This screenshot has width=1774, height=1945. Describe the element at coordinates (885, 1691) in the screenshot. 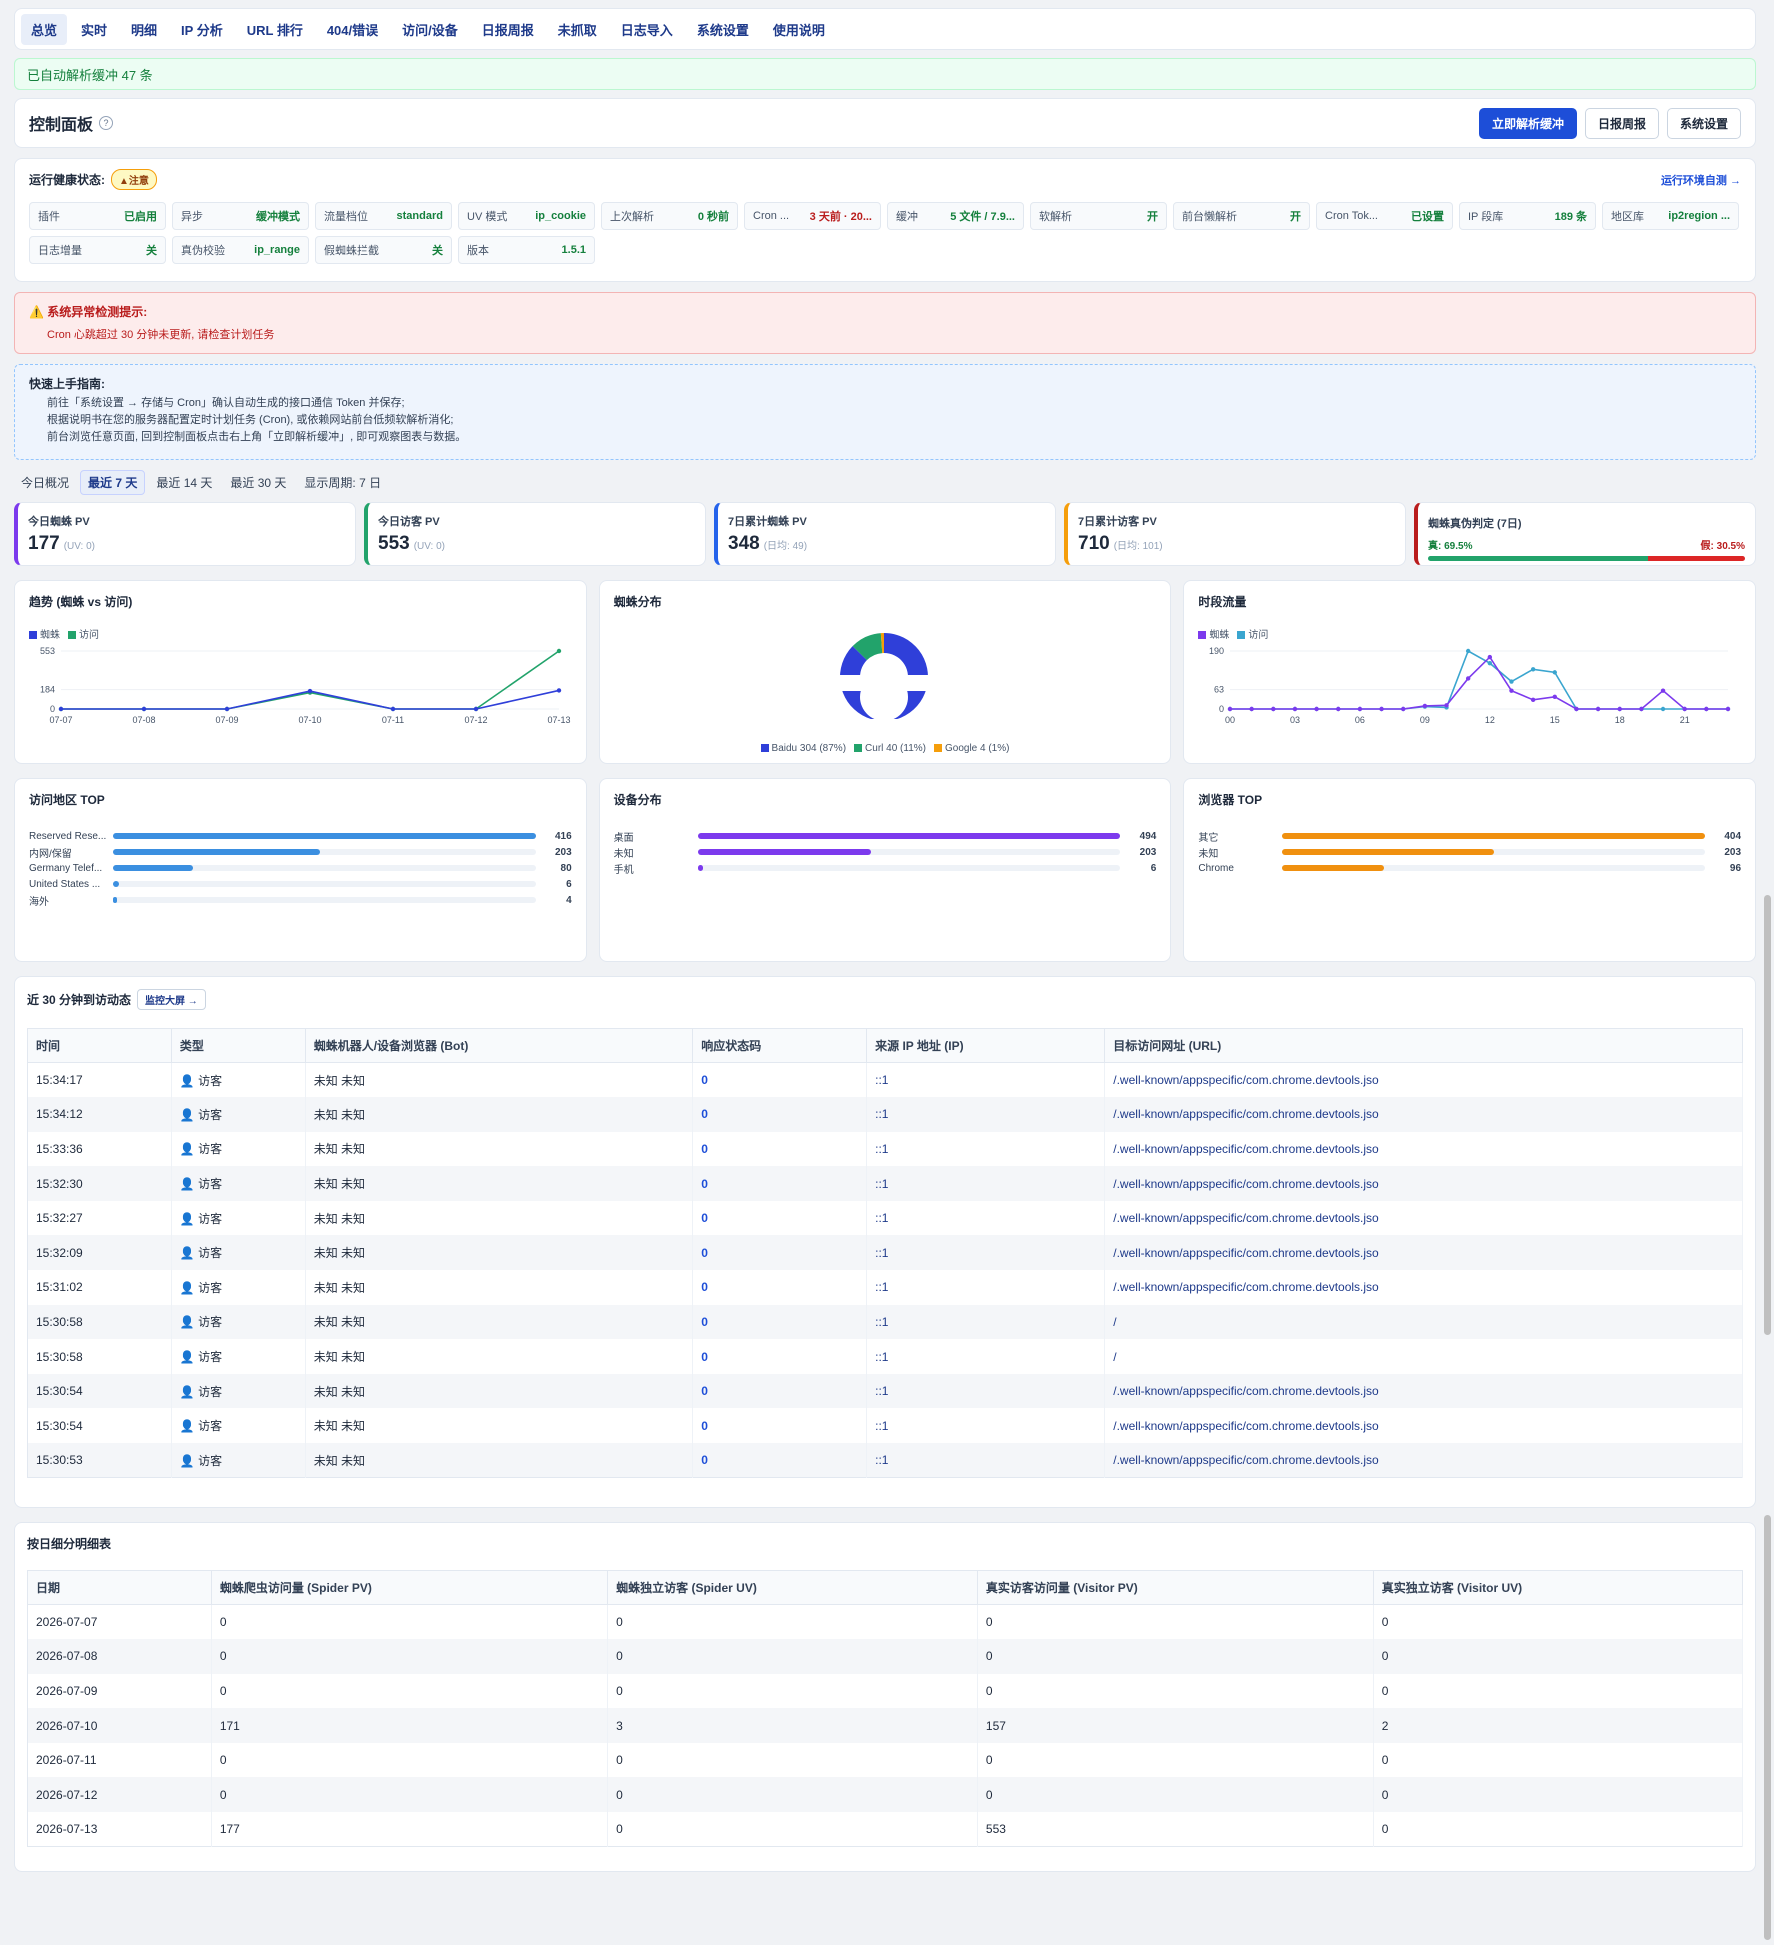

I see `table-row: 2026-07-09 0 0 0 0` at that location.